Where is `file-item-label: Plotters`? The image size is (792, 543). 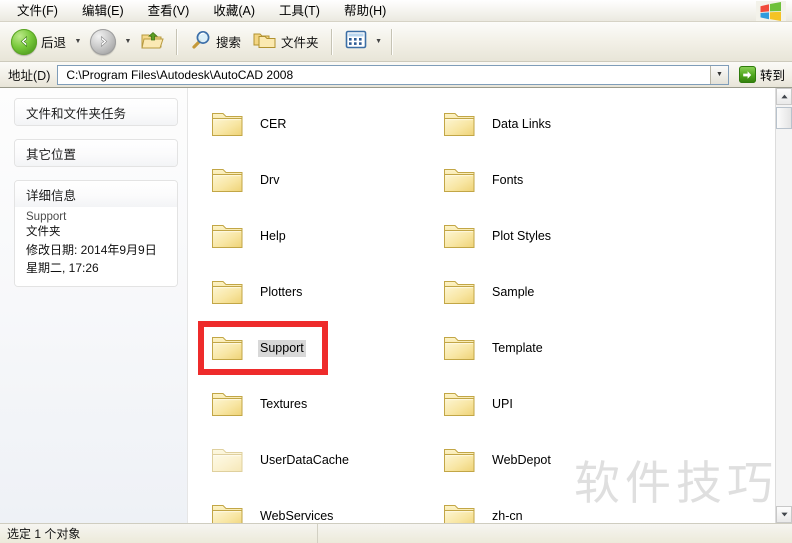
file-item-label: Plotters is located at coordinates (281, 291).